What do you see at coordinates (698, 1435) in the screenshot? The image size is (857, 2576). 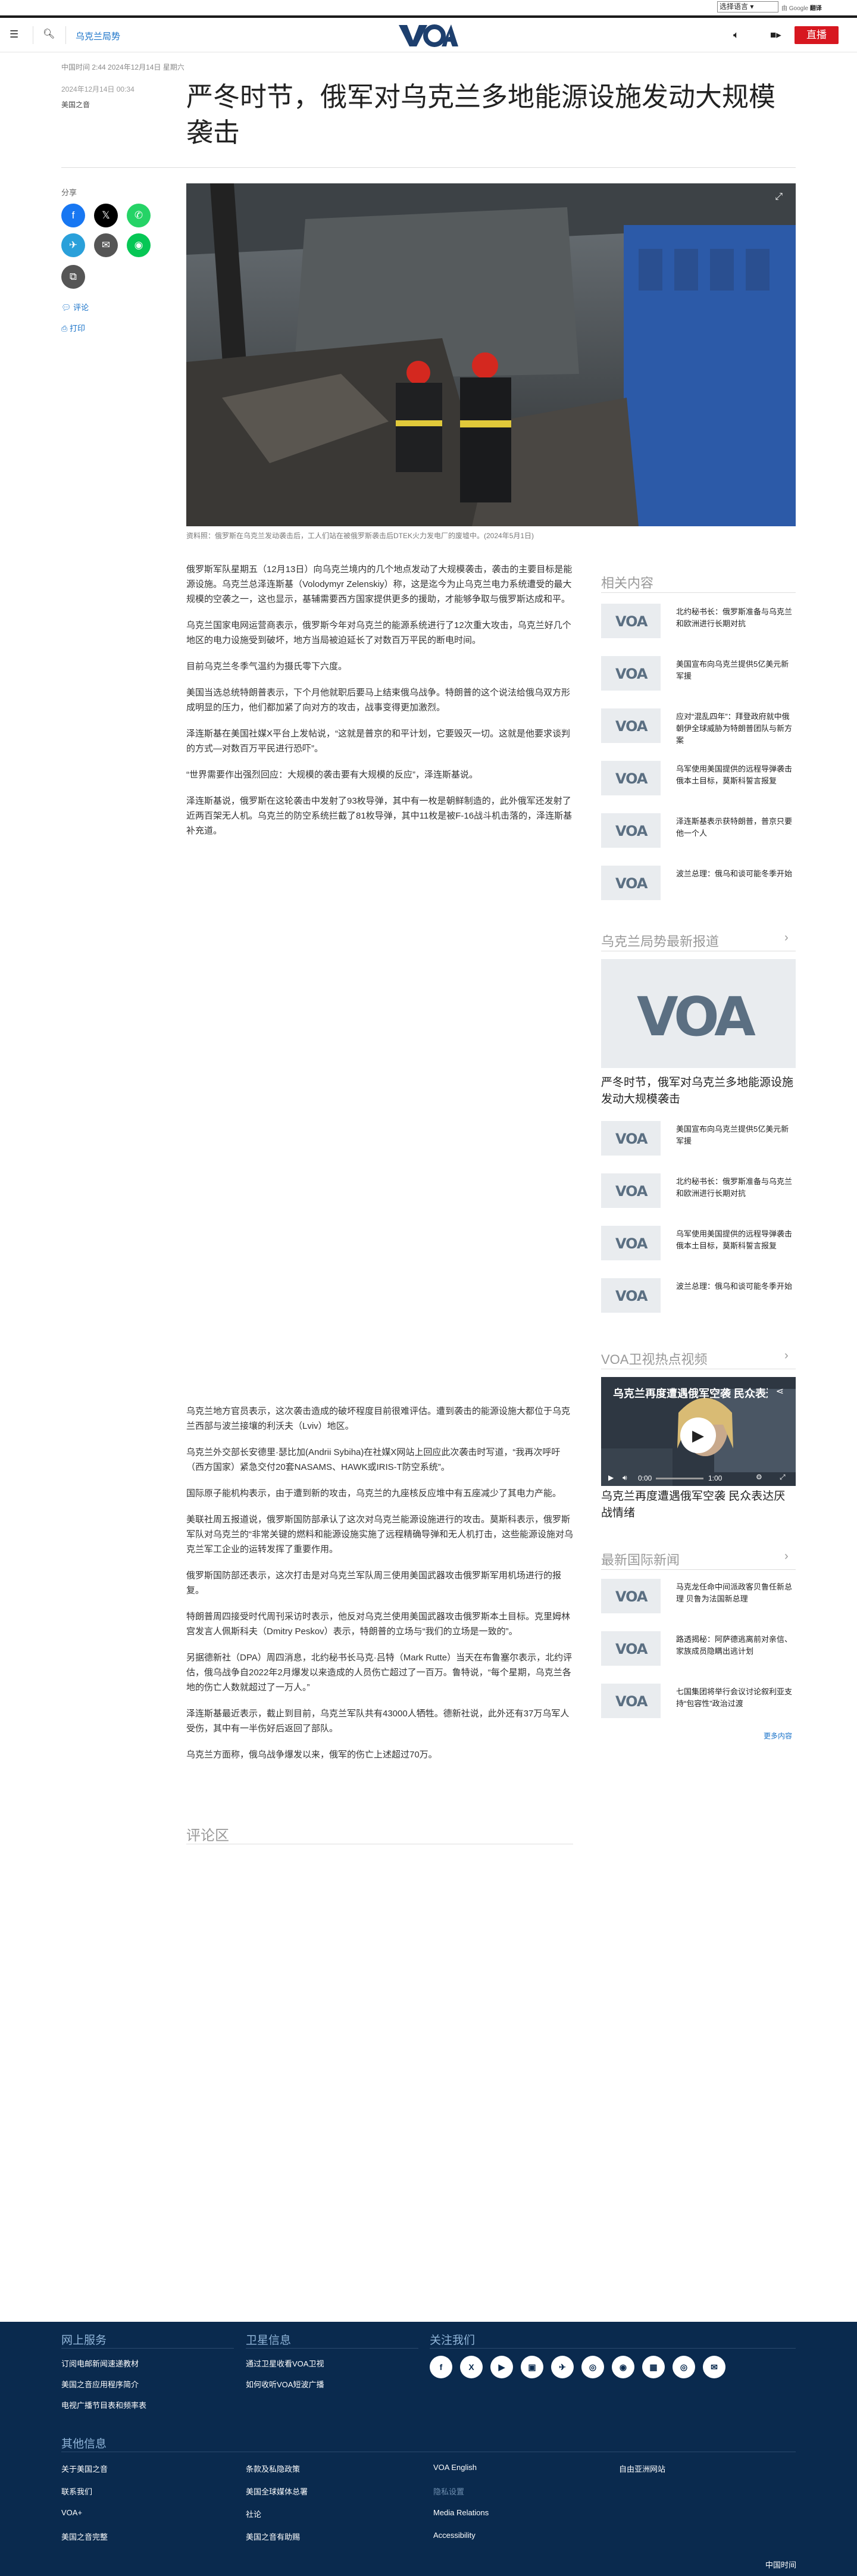 I see `play-icon: ▶` at bounding box center [698, 1435].